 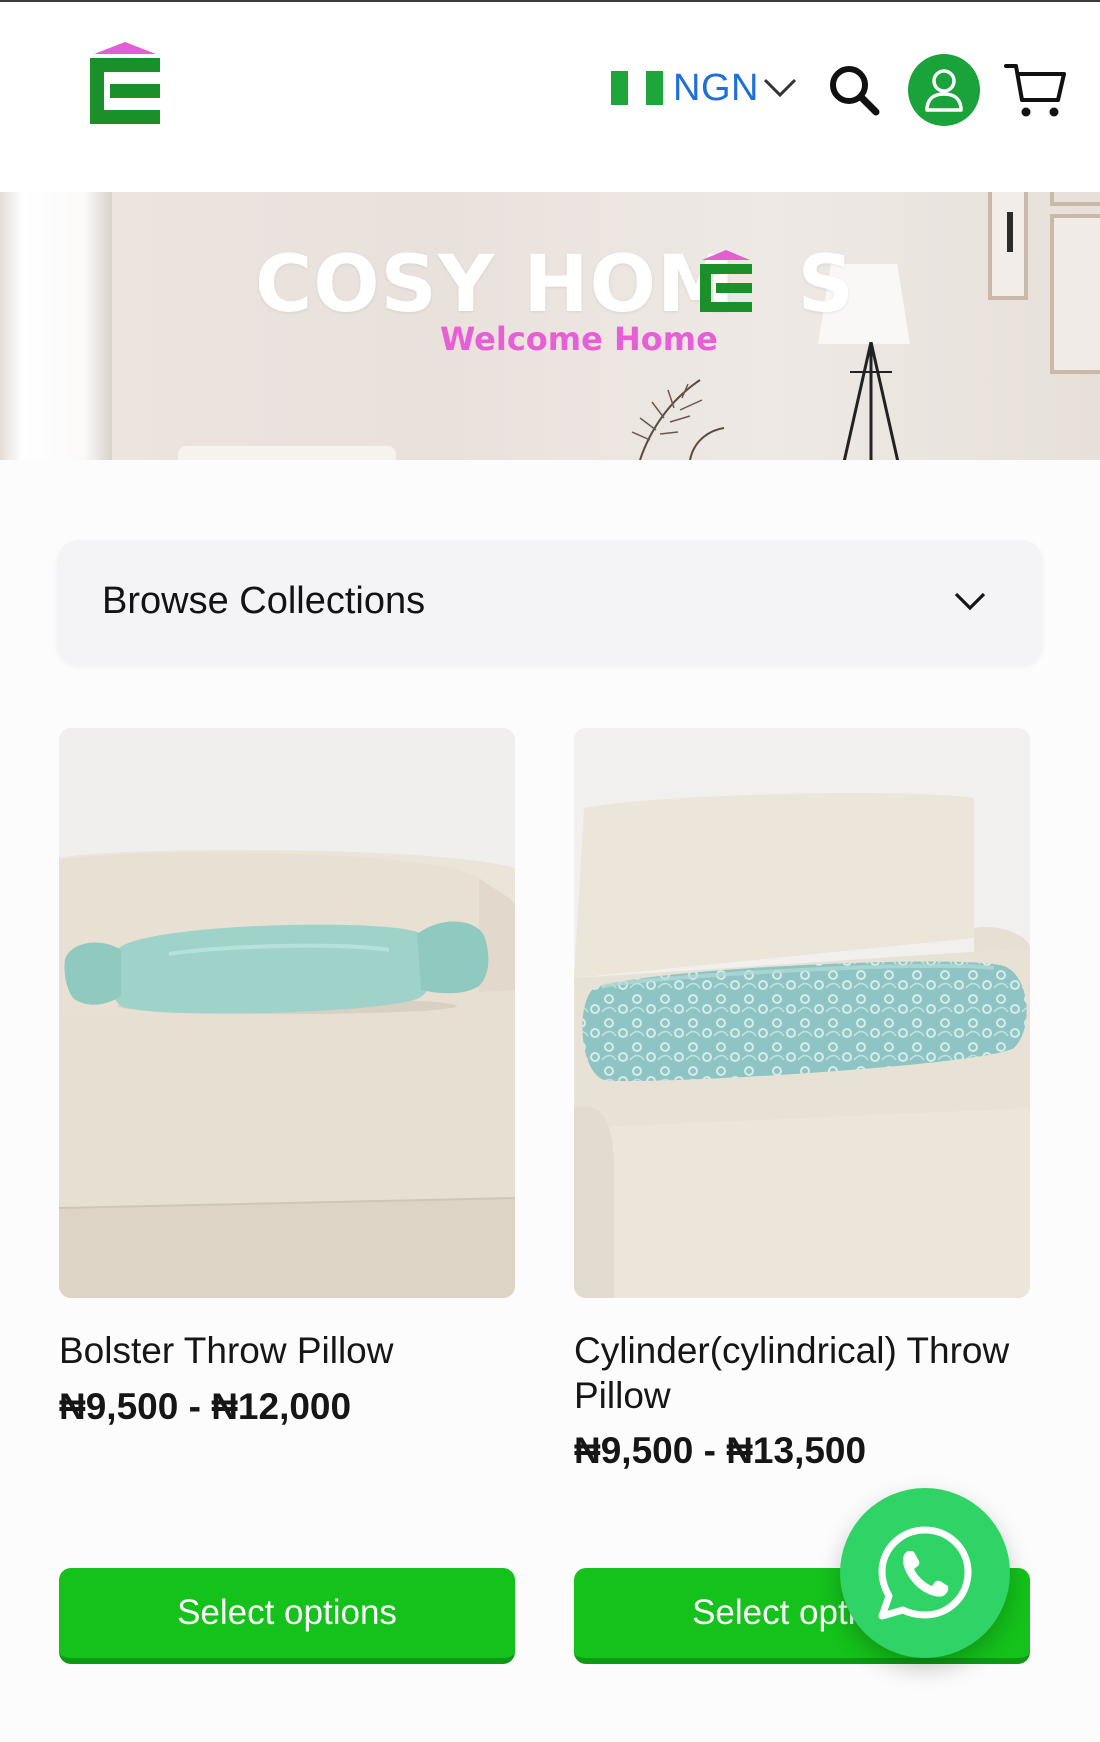 I want to click on nigeria-flag-icon, so click(x=637, y=88).